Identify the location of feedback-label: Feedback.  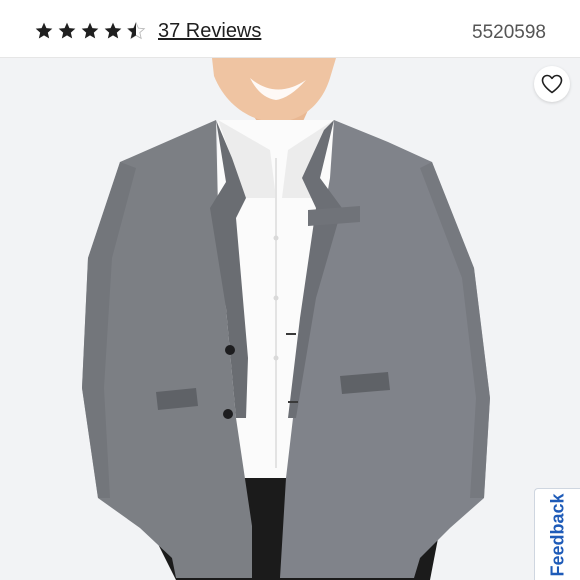
(557, 534).